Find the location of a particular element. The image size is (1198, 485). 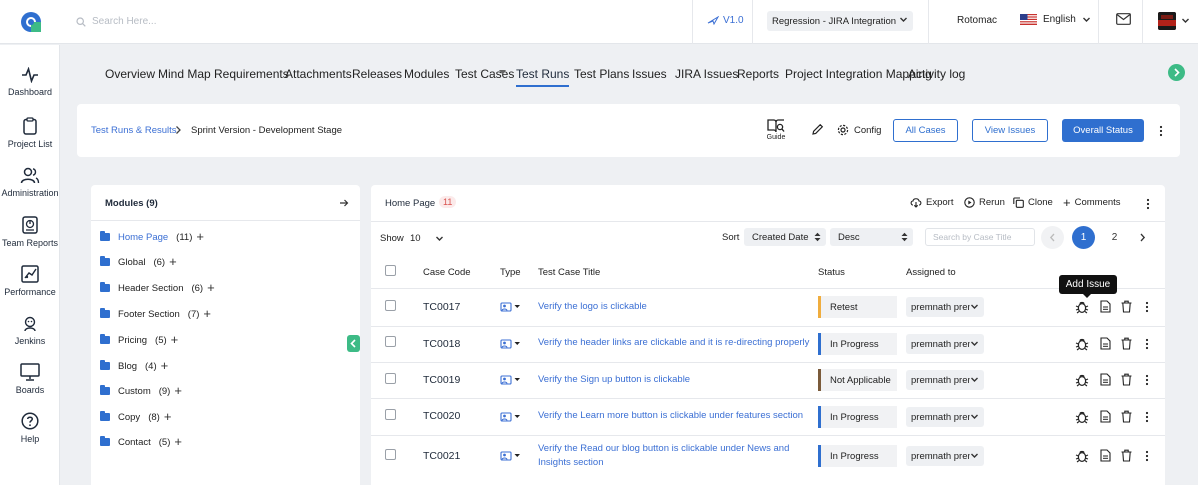

all-cases-button: All Cases is located at coordinates (925, 130).